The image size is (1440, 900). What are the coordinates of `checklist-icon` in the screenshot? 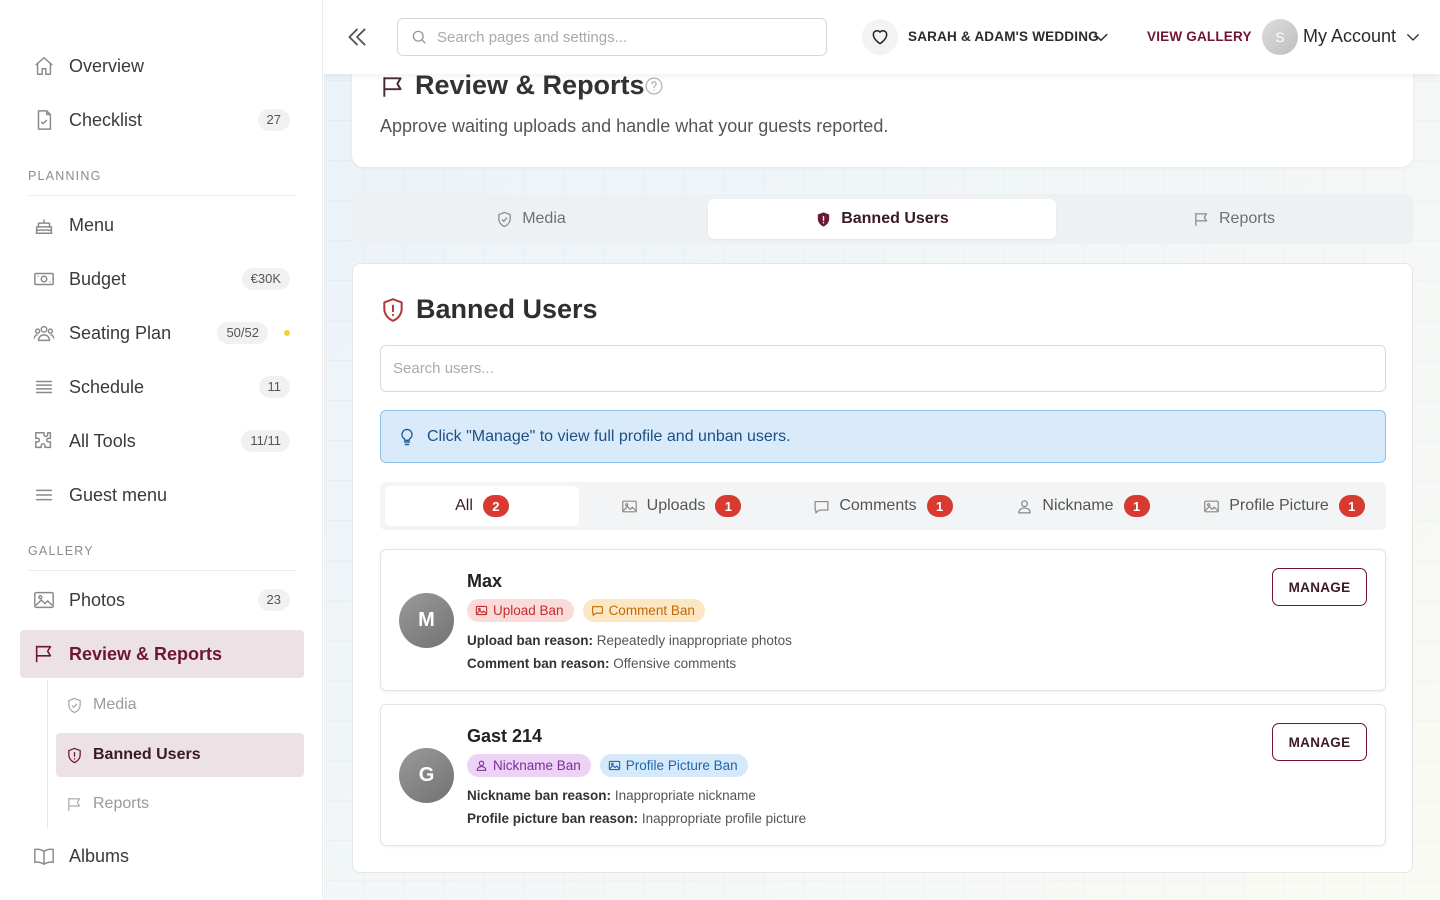 It's located at (44, 120).